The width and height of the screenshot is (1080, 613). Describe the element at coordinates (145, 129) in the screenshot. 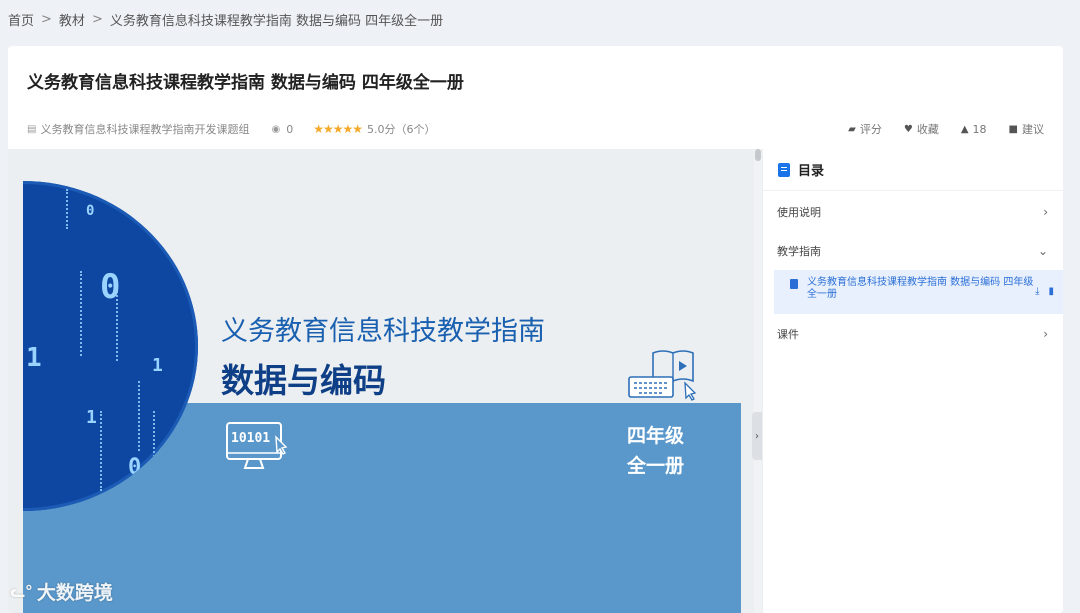

I see `author-label: 义务教育信息科技课程教学指南开发课题组` at that location.